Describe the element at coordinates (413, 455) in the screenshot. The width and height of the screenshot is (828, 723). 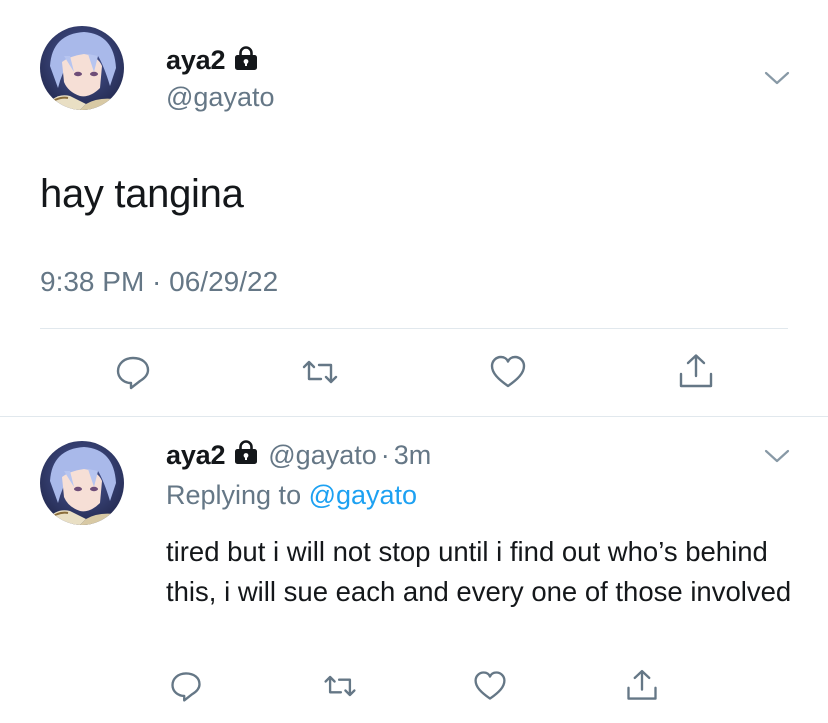
I see `relative-time: 3m` at that location.